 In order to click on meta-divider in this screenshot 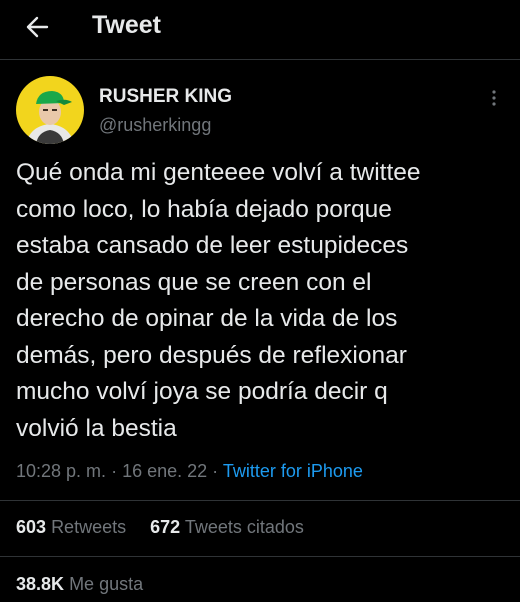, I will do `click(260, 500)`.